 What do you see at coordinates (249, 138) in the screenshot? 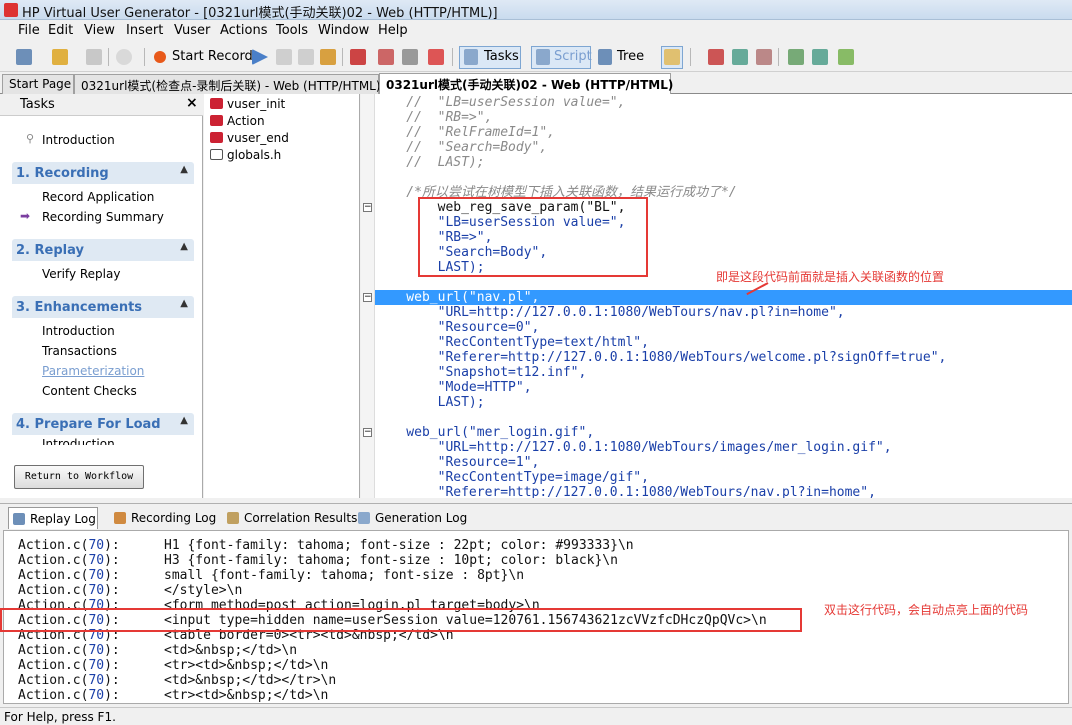
I see `tree-item-vuser-end: vuser_end` at bounding box center [249, 138].